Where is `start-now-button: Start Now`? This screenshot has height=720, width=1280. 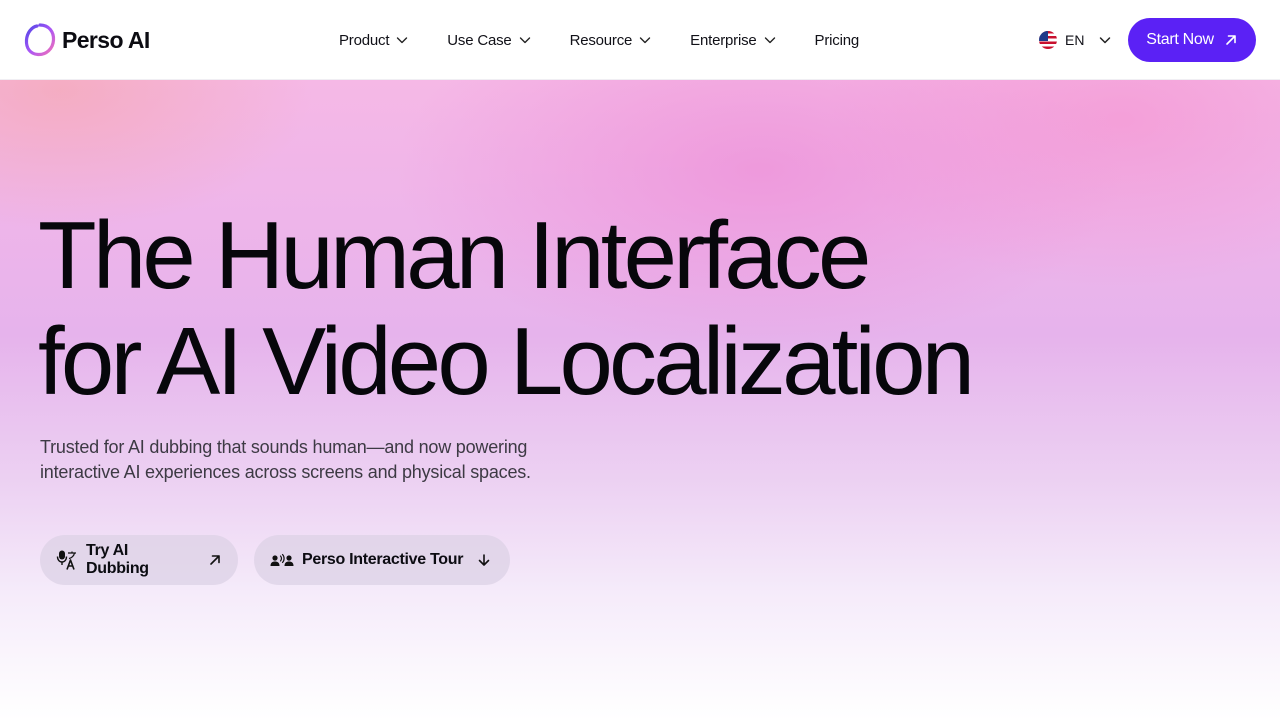
start-now-button: Start Now is located at coordinates (1192, 40).